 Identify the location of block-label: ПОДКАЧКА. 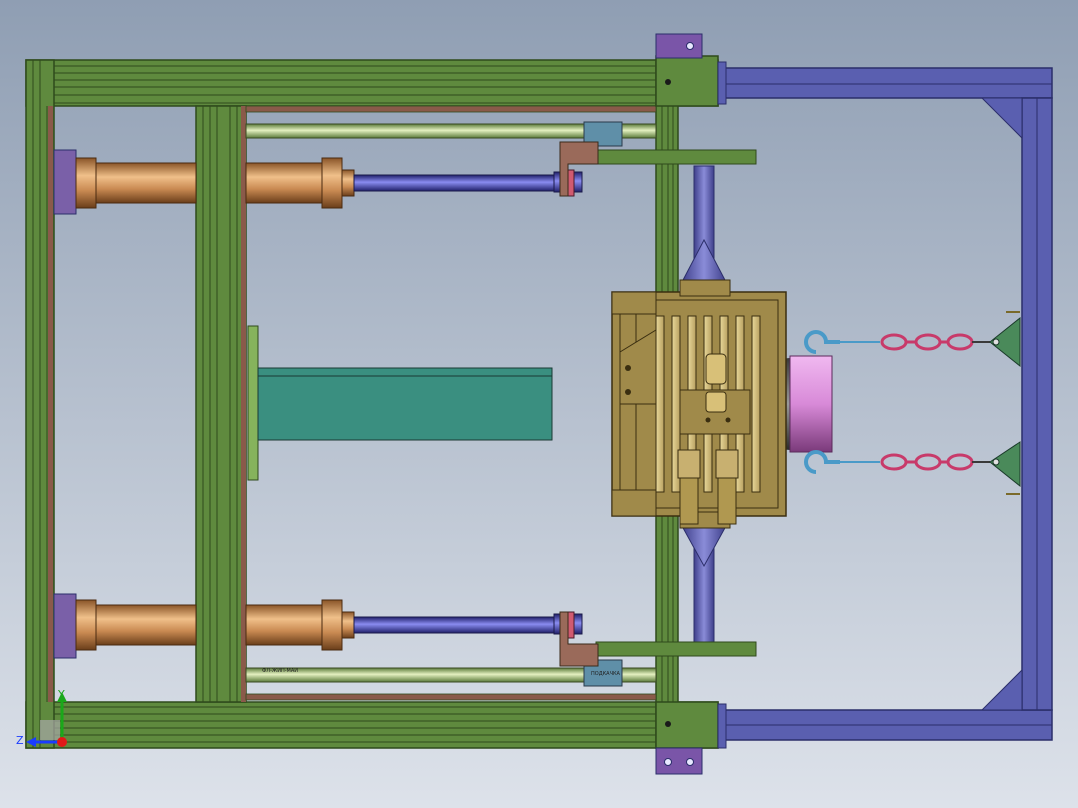
(606, 674).